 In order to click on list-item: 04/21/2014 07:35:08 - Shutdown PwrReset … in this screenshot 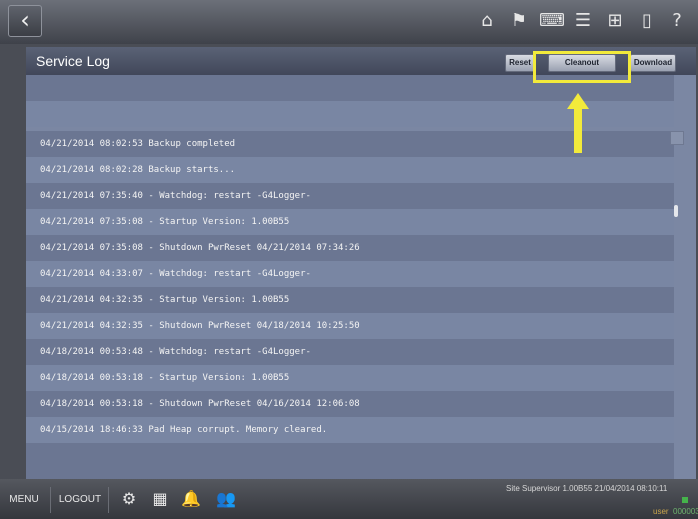, I will do `click(350, 248)`.